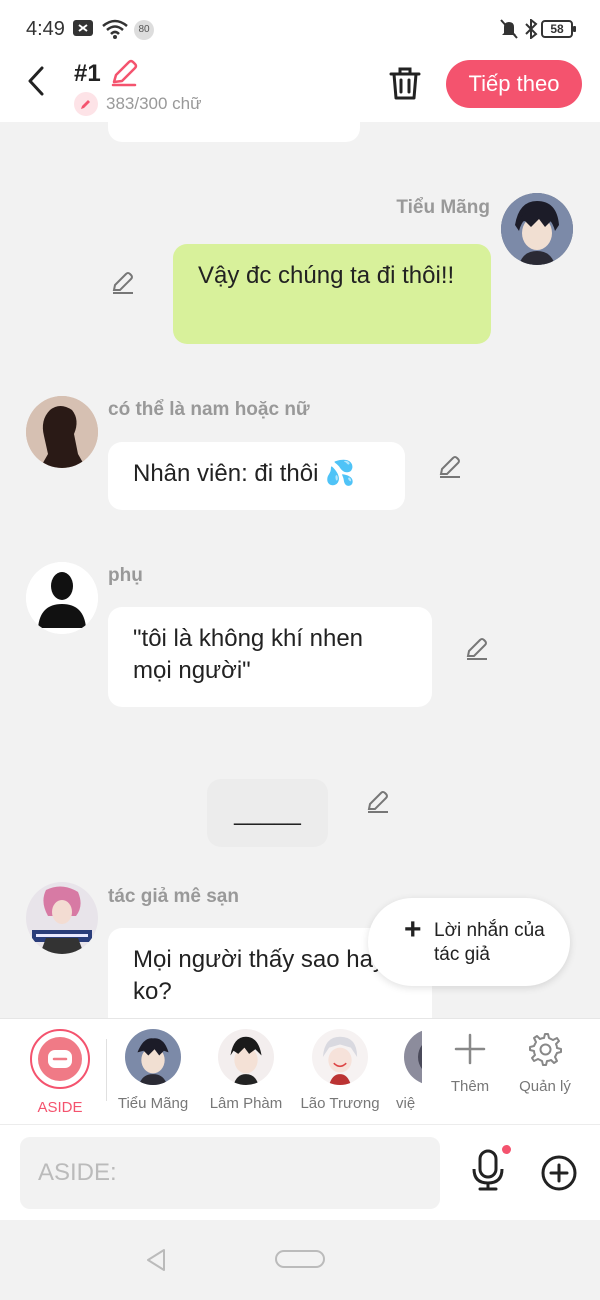  What do you see at coordinates (340, 1103) in the screenshot?
I see `character-label: Lão Trương` at bounding box center [340, 1103].